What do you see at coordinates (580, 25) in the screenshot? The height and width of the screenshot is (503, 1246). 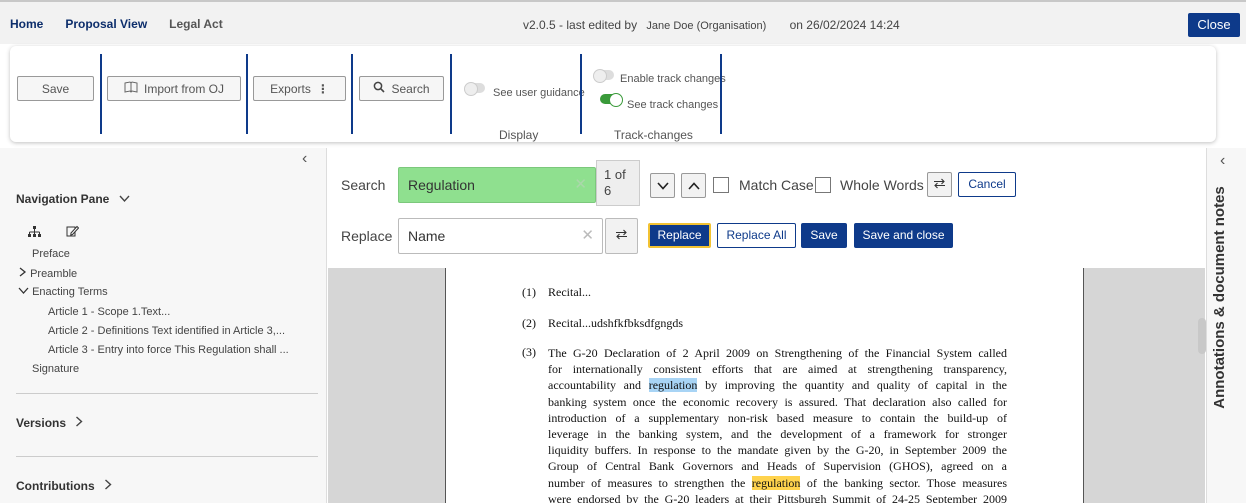 I see `version-label: v2.0.5 - last edited by` at bounding box center [580, 25].